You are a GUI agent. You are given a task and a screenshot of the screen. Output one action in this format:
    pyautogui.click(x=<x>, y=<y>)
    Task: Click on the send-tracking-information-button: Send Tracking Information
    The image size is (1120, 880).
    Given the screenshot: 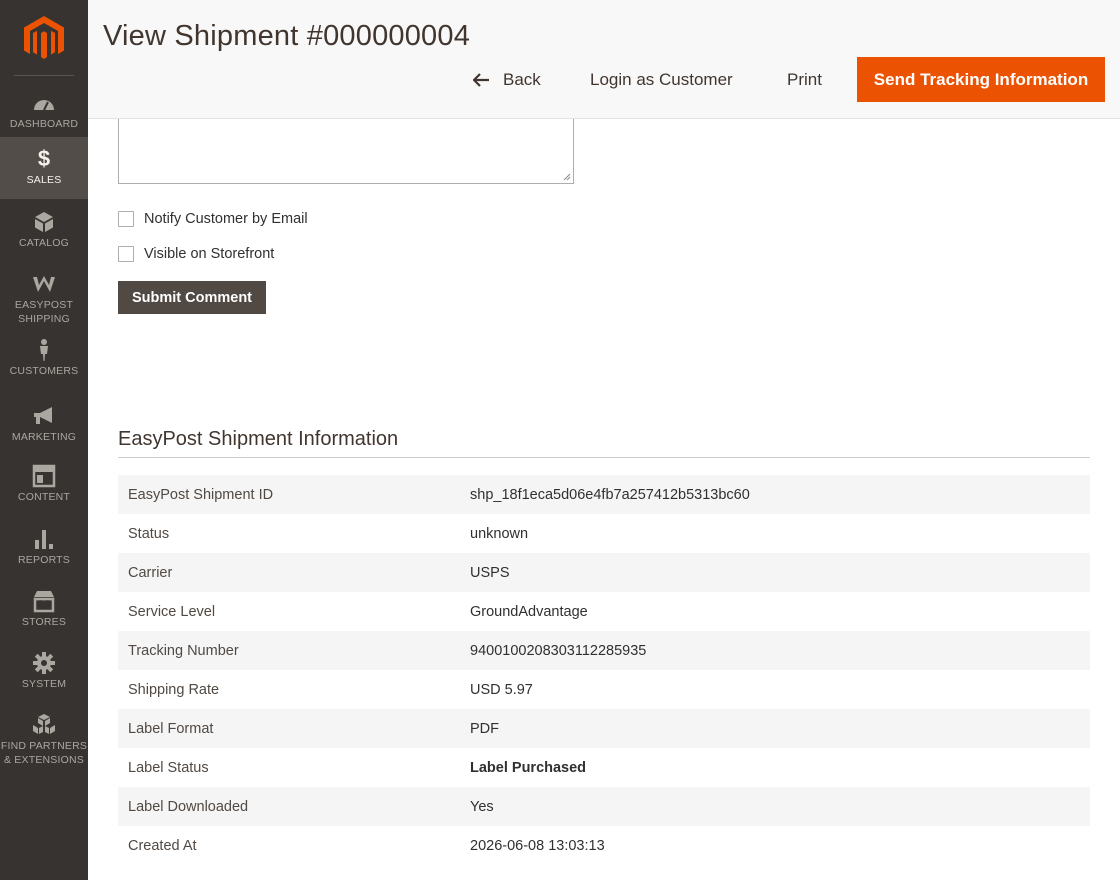 What is the action you would take?
    pyautogui.click(x=981, y=79)
    